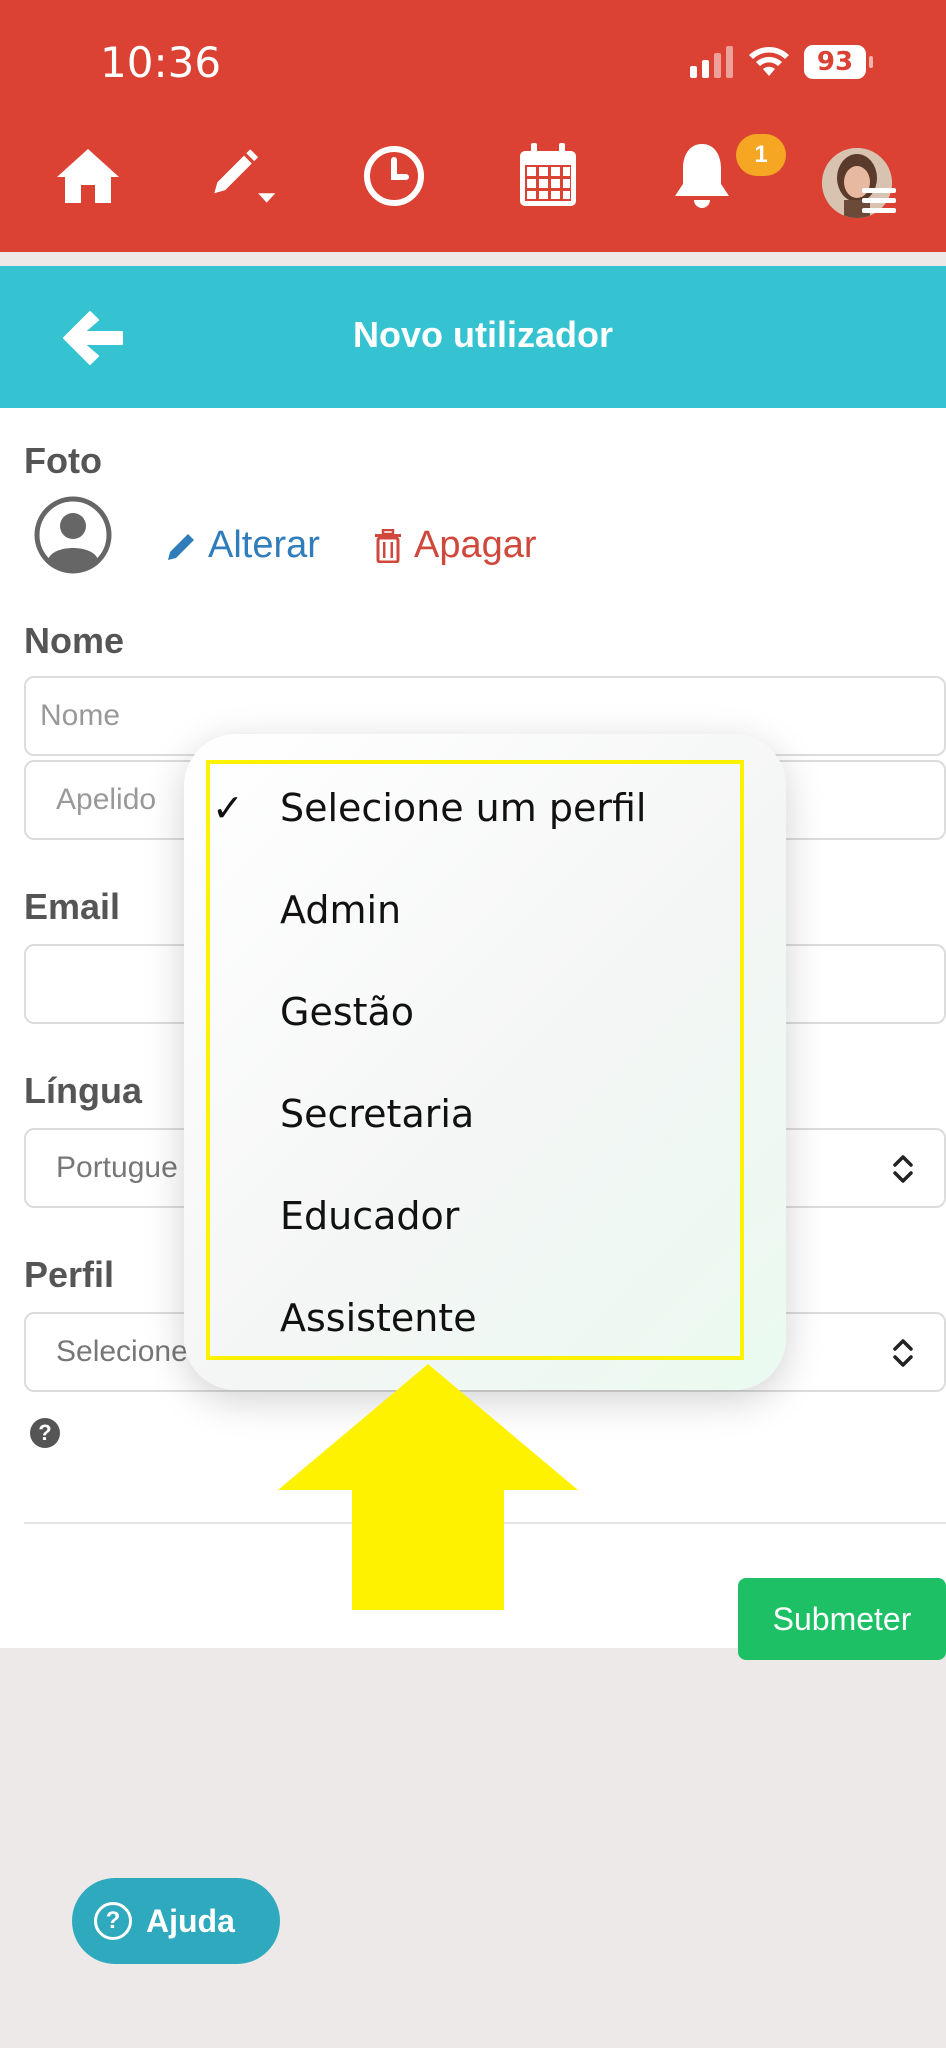  Describe the element at coordinates (72, 906) in the screenshot. I see `email-label: Email` at that location.